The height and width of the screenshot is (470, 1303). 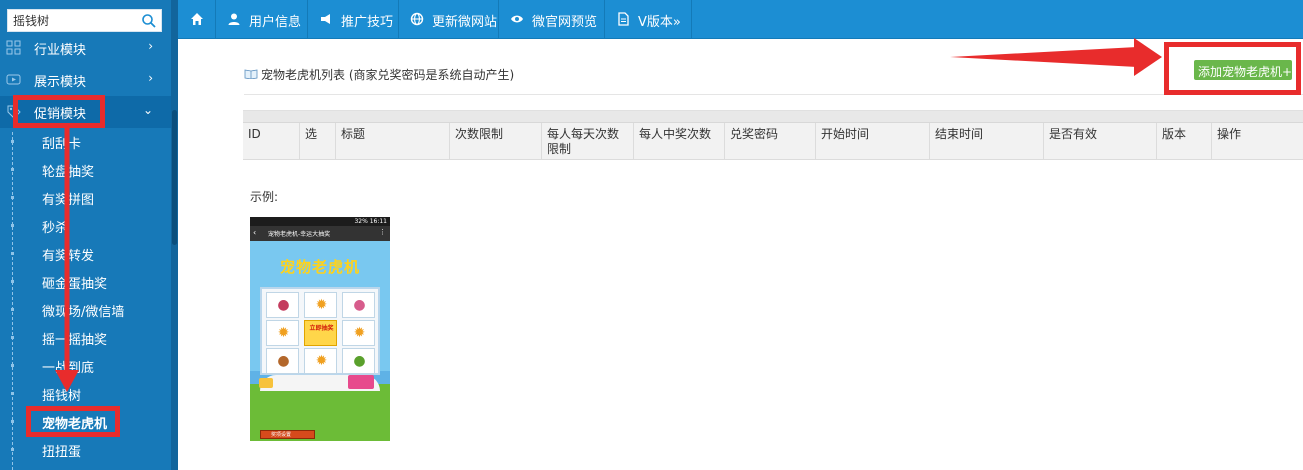 I want to click on submenu-item: 微现场/微信墙, so click(x=85, y=309).